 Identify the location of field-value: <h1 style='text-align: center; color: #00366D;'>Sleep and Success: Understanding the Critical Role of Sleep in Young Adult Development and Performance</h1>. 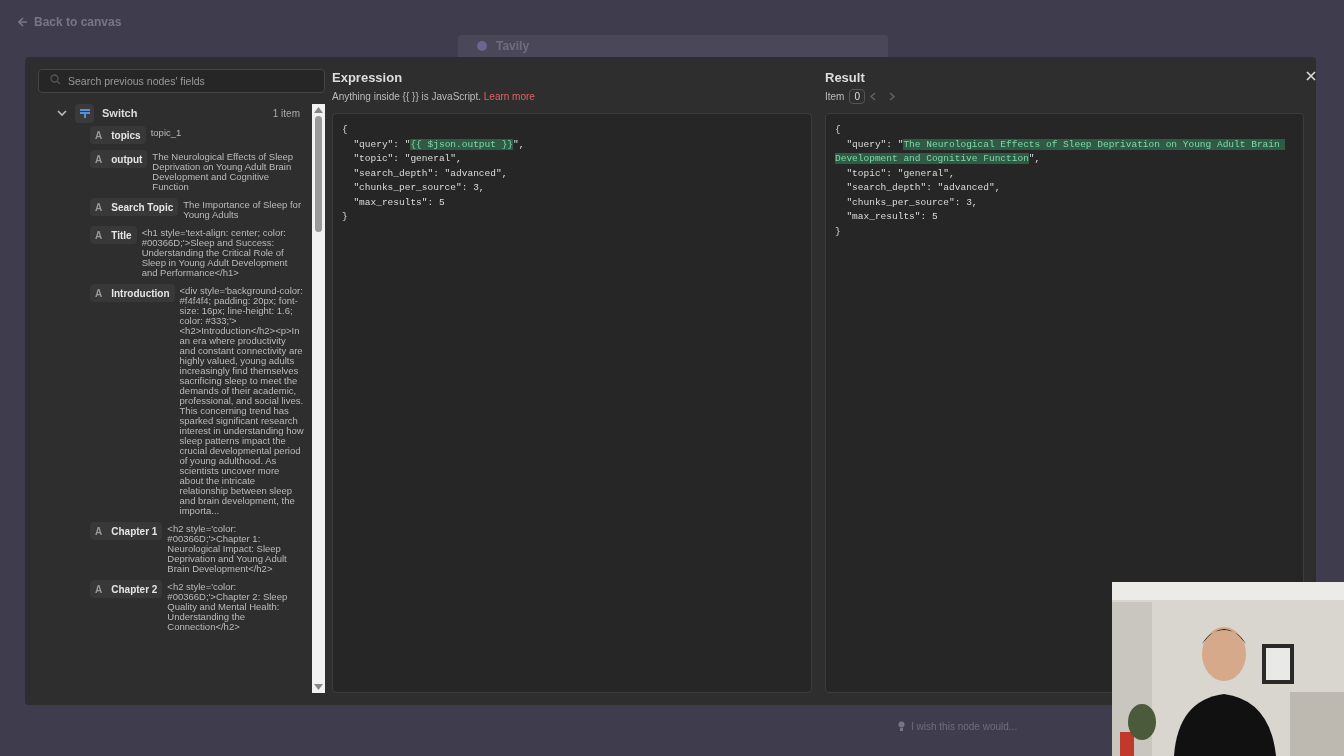
(215, 252).